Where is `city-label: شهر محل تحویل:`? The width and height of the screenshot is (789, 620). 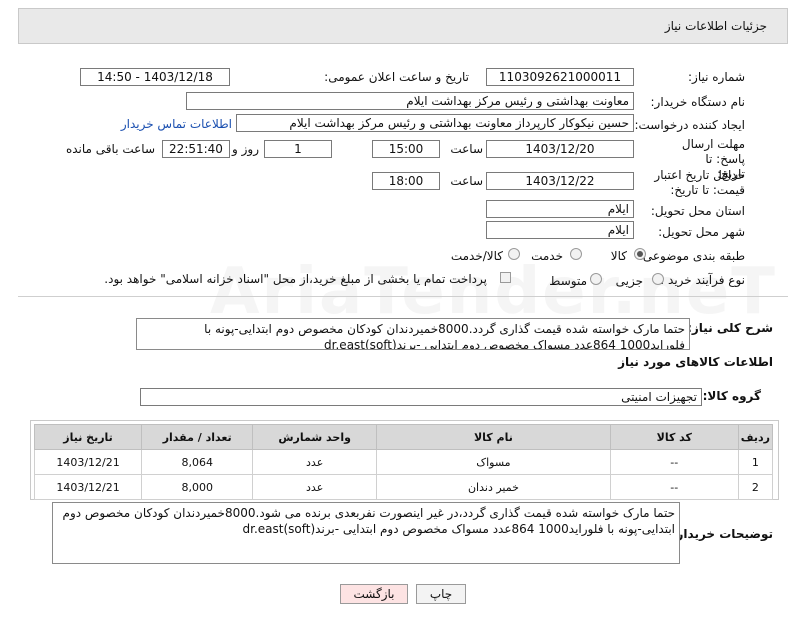
city-label: شهر محل تحویل: is located at coordinates (701, 232).